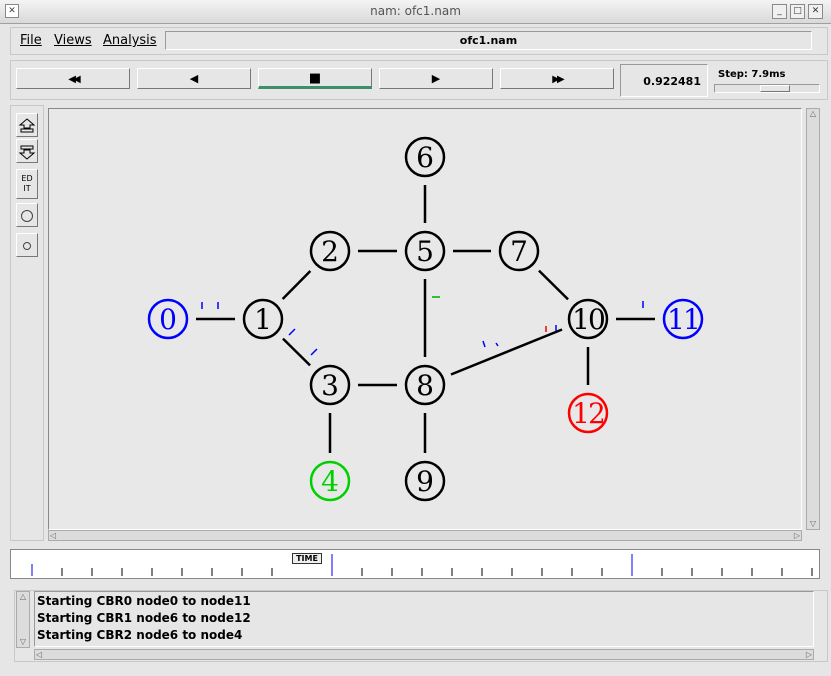 The width and height of the screenshot is (831, 676). Describe the element at coordinates (815, 11) in the screenshot. I see `close-button: ✕` at that location.